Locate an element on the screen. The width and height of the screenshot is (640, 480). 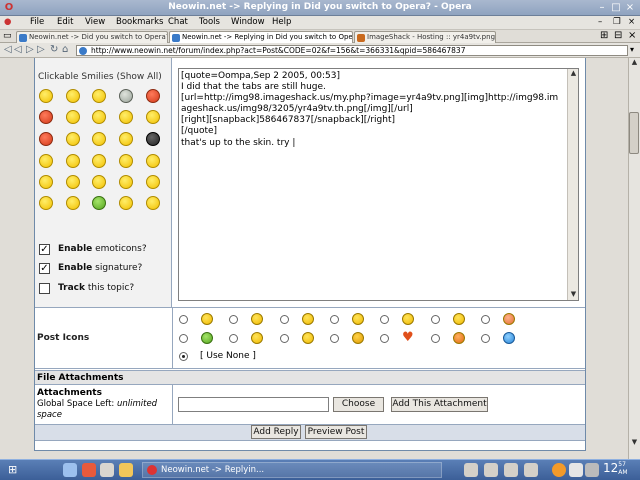
menu-view: View is located at coordinates (95, 22).